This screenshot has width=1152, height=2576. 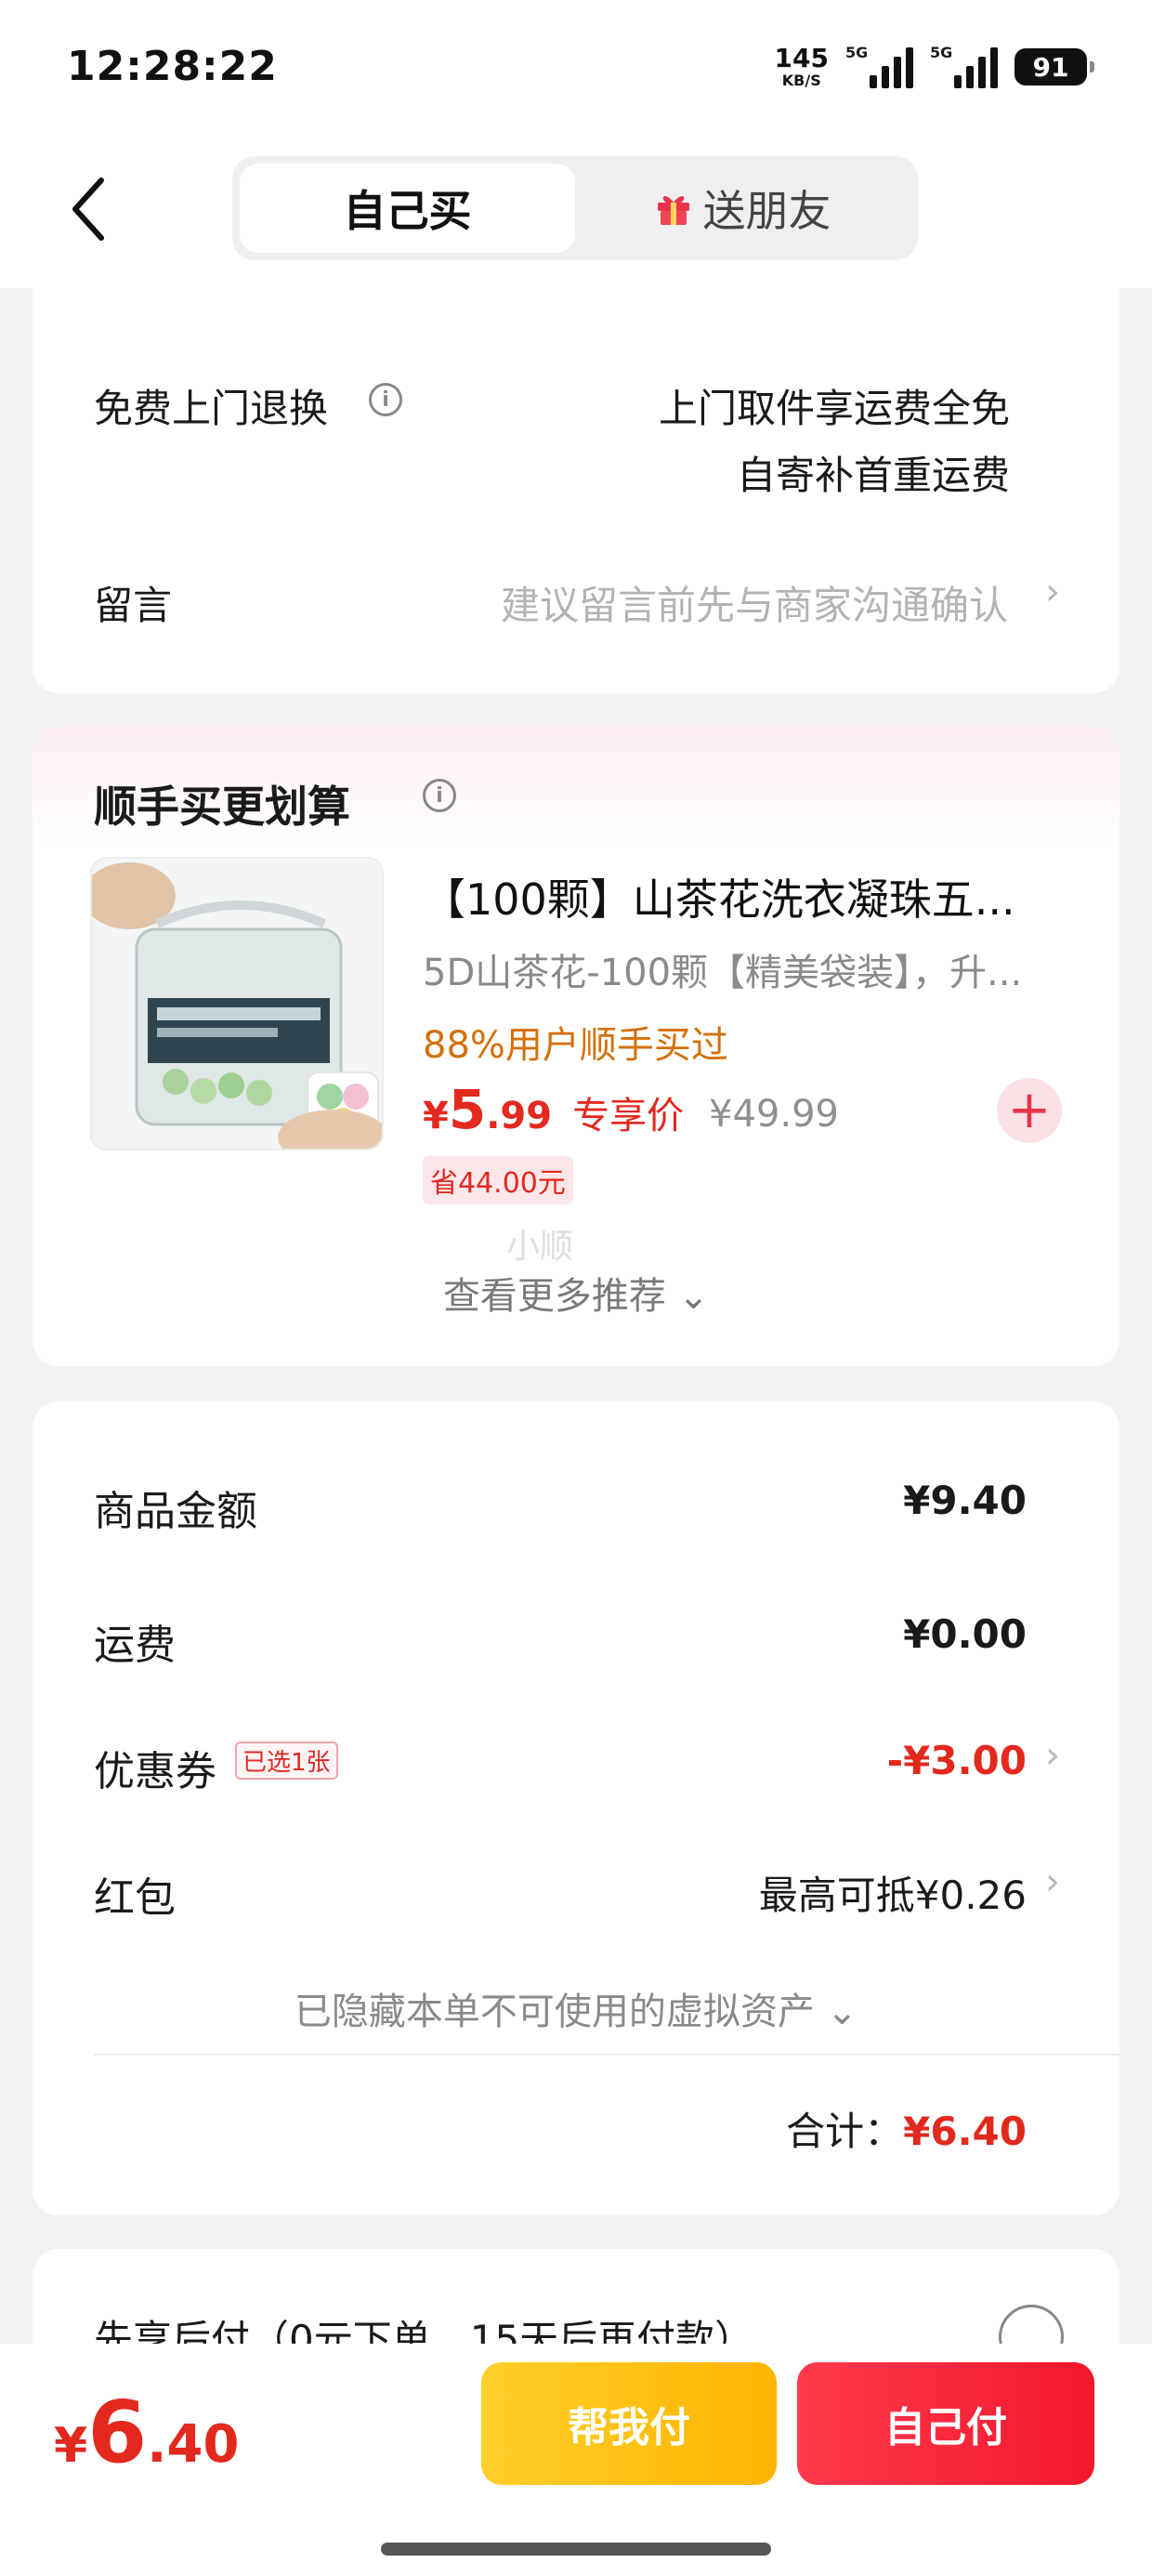 I want to click on price-symbol: ¥, so click(x=436, y=1116).